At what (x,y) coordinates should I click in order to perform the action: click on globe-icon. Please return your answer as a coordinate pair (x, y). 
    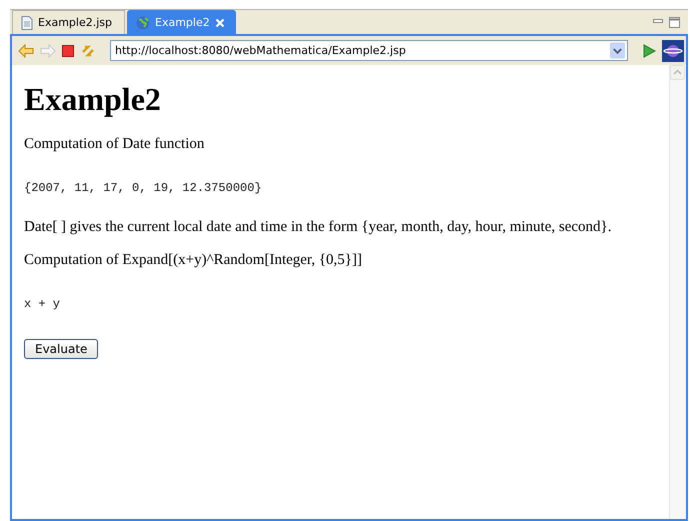
    Looking at the image, I should click on (143, 23).